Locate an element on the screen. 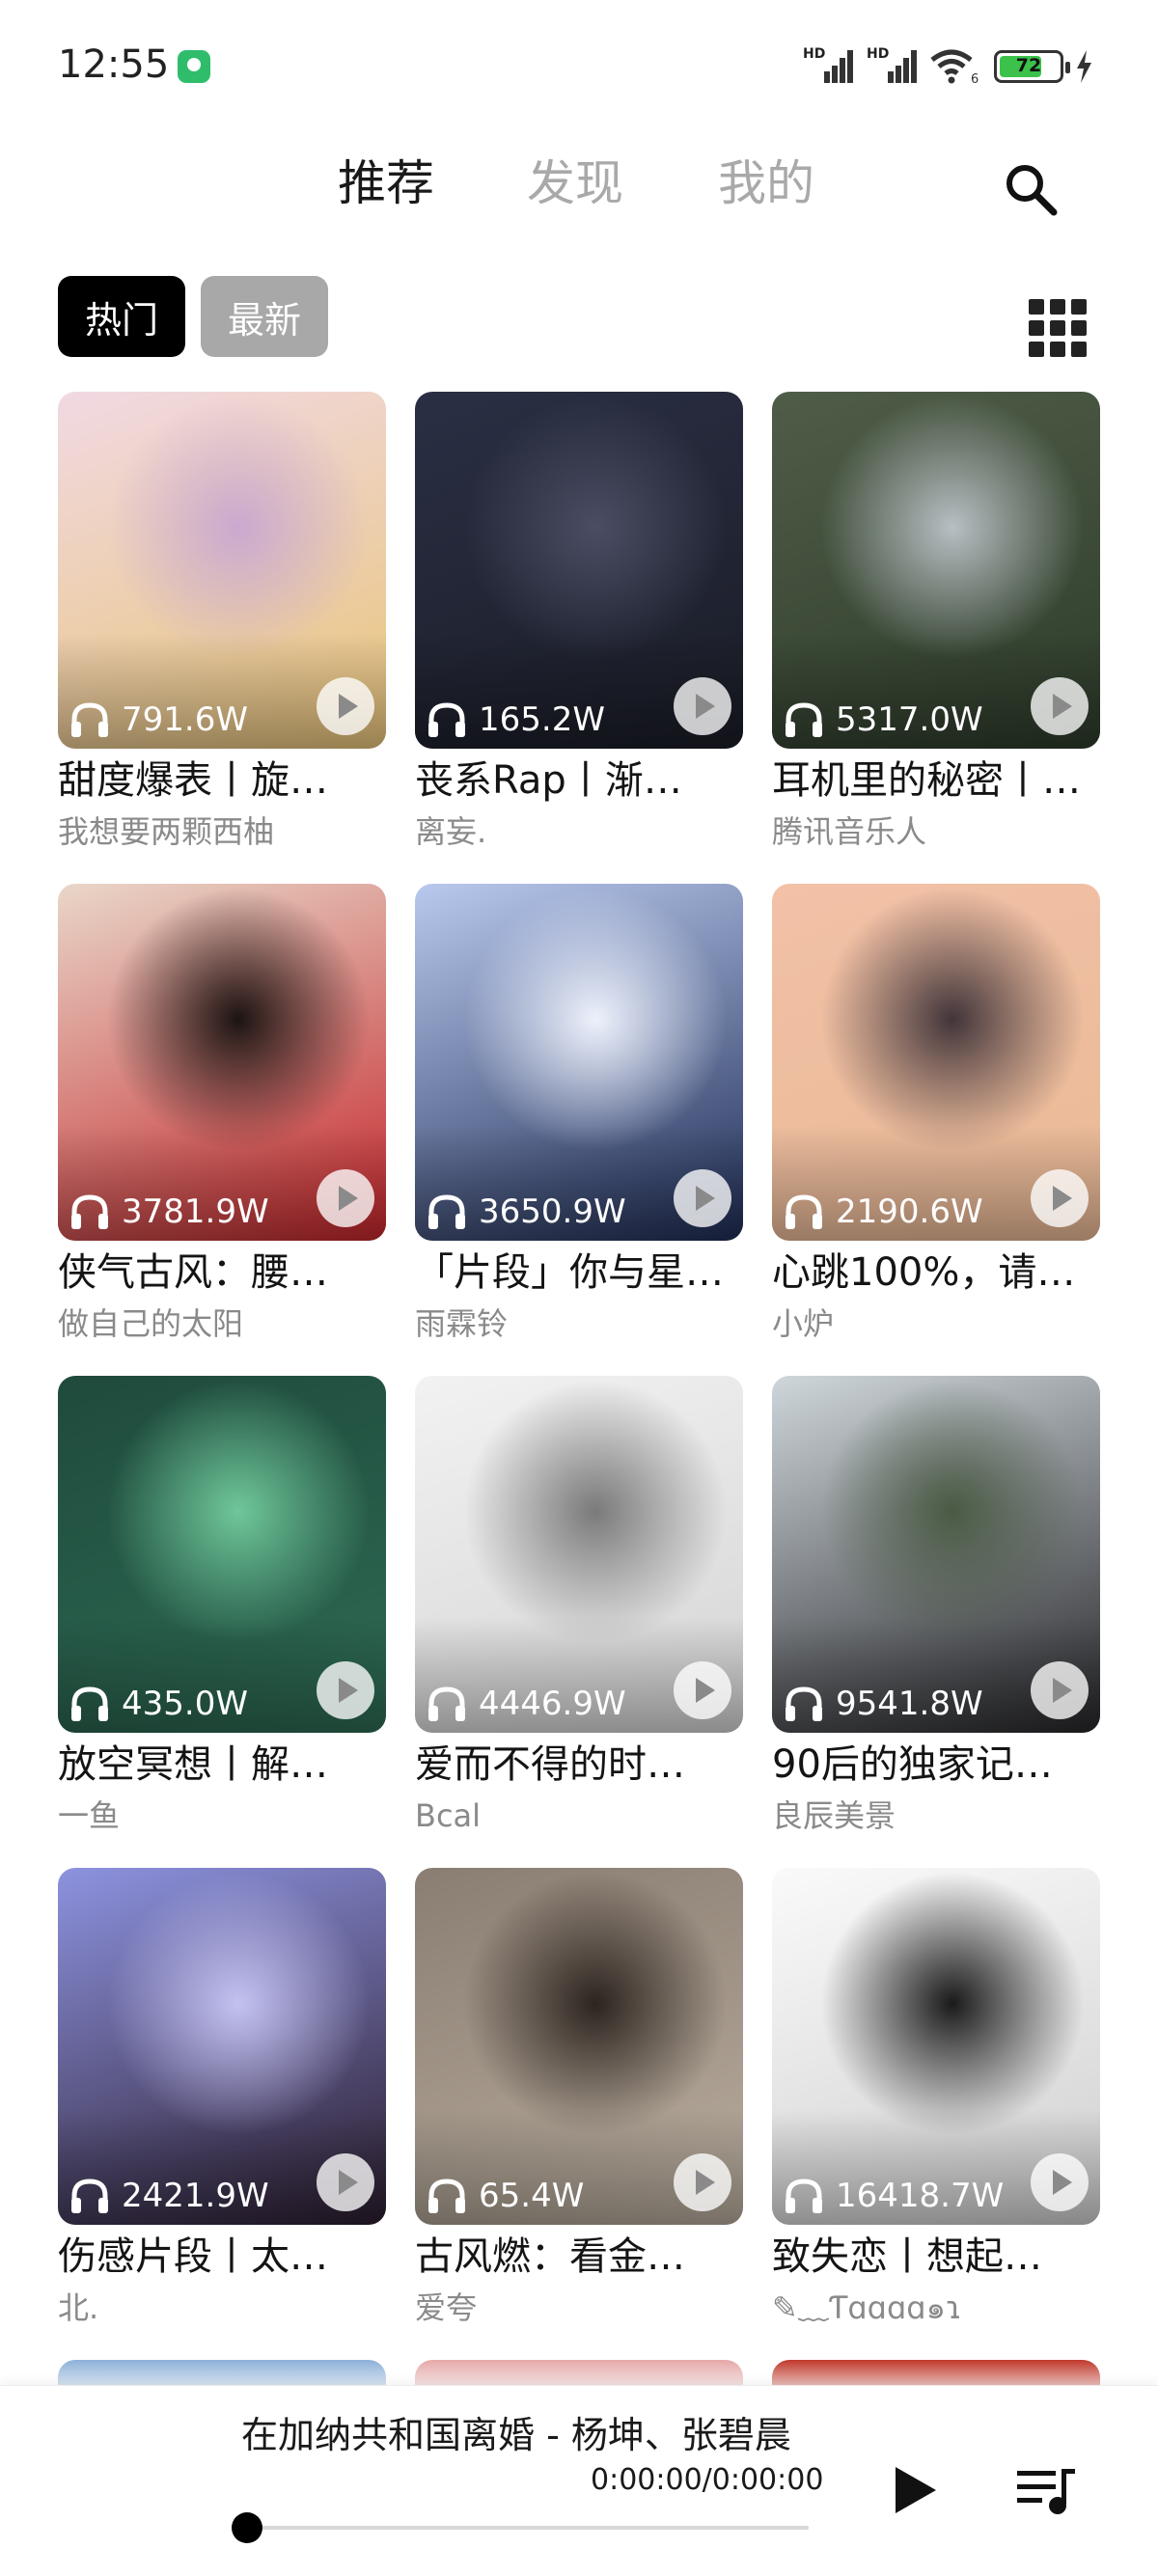 The image size is (1158, 2576). playlist-author: 做自己的太阳 is located at coordinates (222, 1324).